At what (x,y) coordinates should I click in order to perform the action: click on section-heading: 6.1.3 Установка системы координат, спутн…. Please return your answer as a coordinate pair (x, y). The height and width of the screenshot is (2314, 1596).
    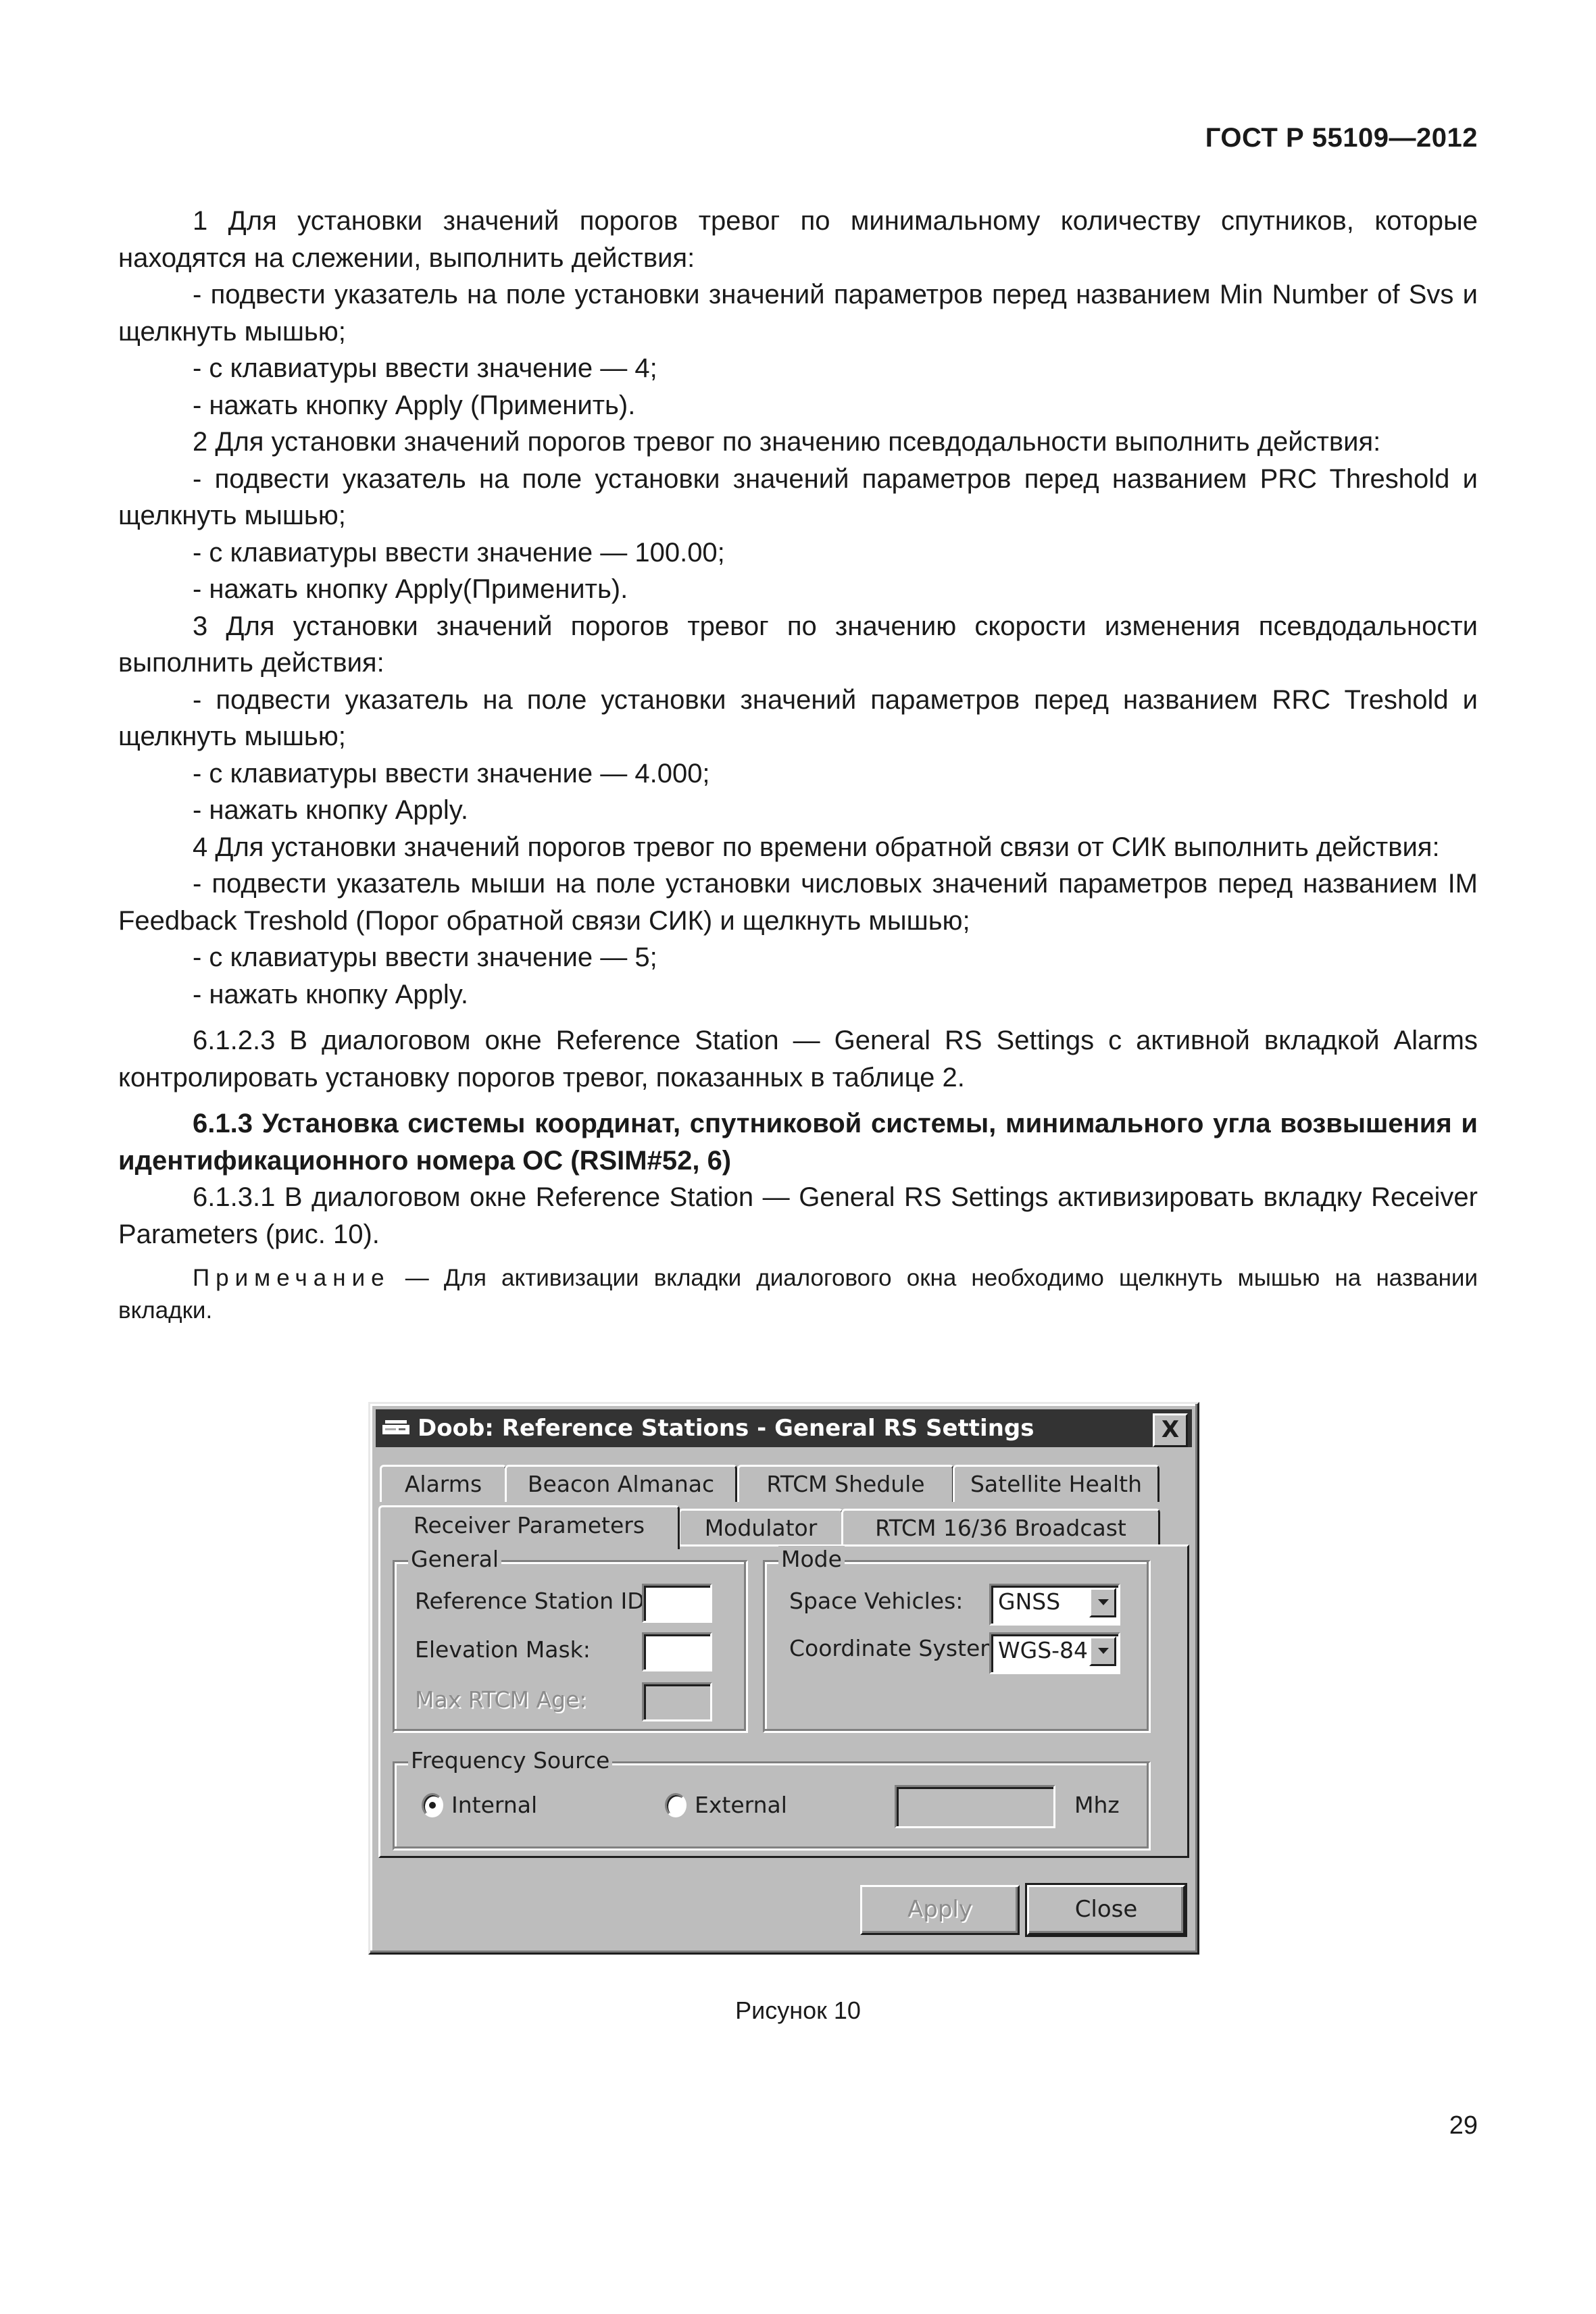
    Looking at the image, I should click on (798, 1142).